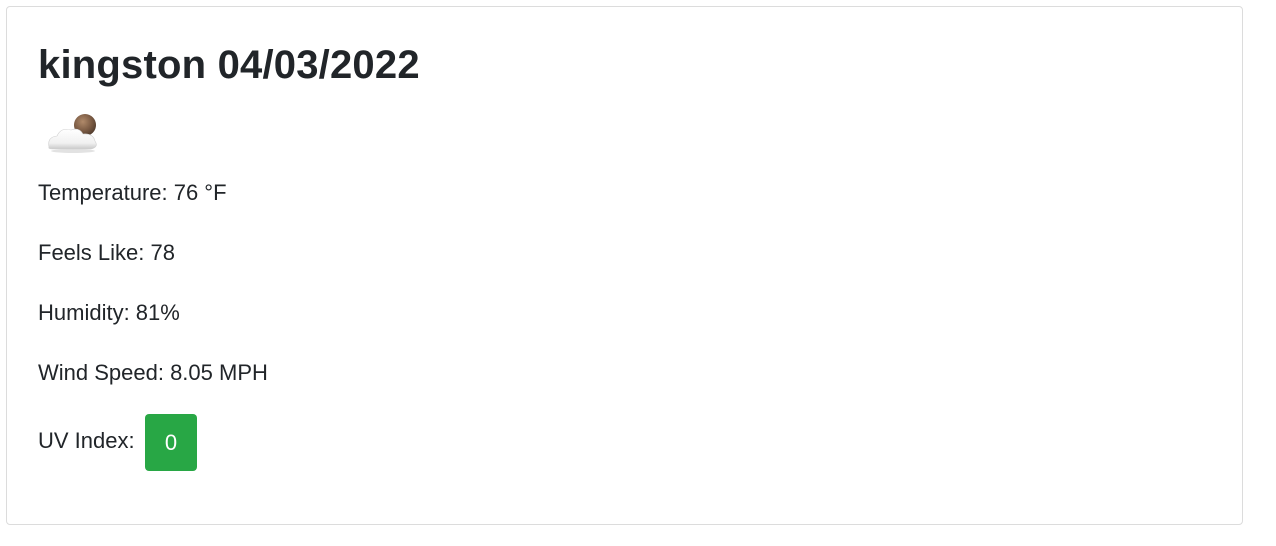 The width and height of the screenshot is (1276, 546). Describe the element at coordinates (75, 133) in the screenshot. I see `partly-cloudy-night-icon` at that location.